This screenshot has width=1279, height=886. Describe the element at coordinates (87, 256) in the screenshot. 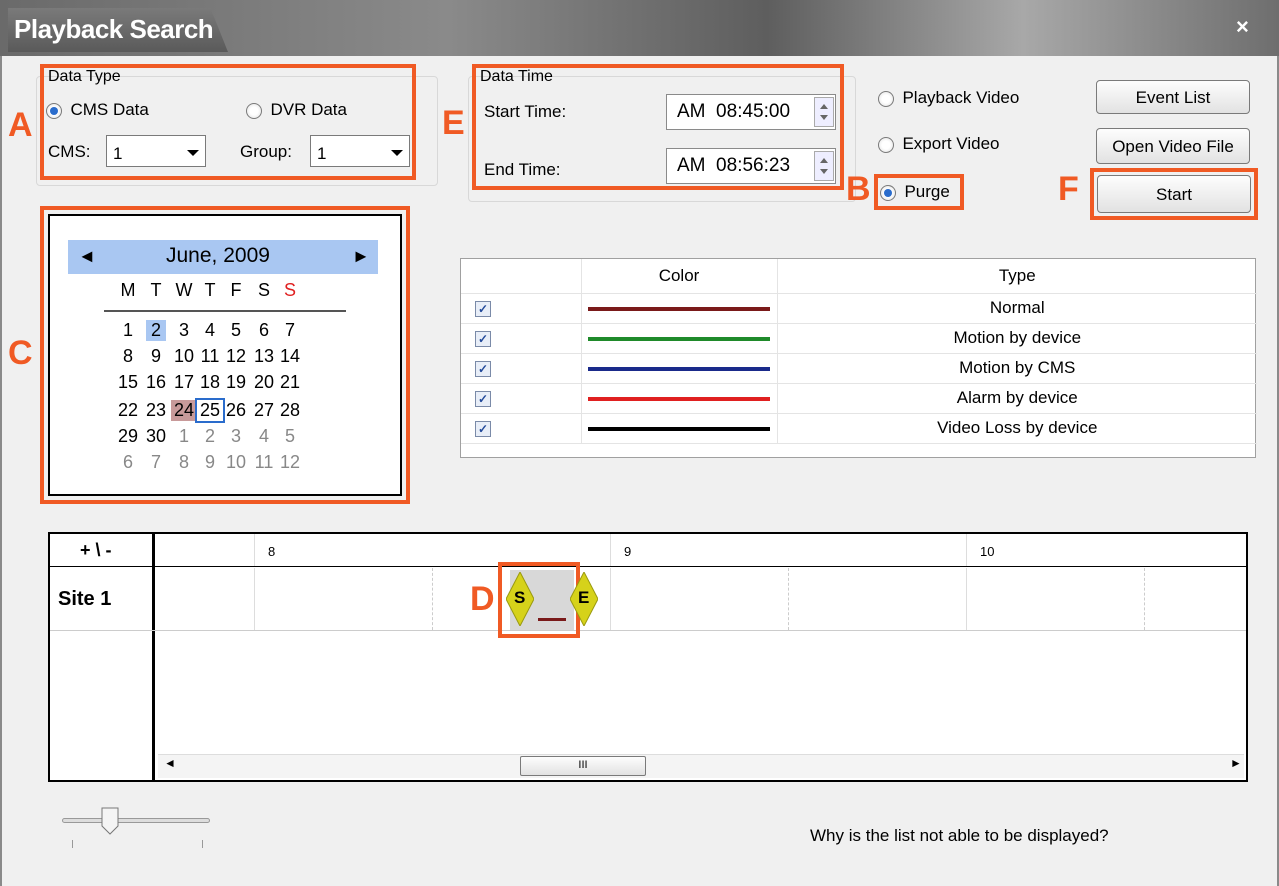

I see `prev-month-icon: ◄` at that location.